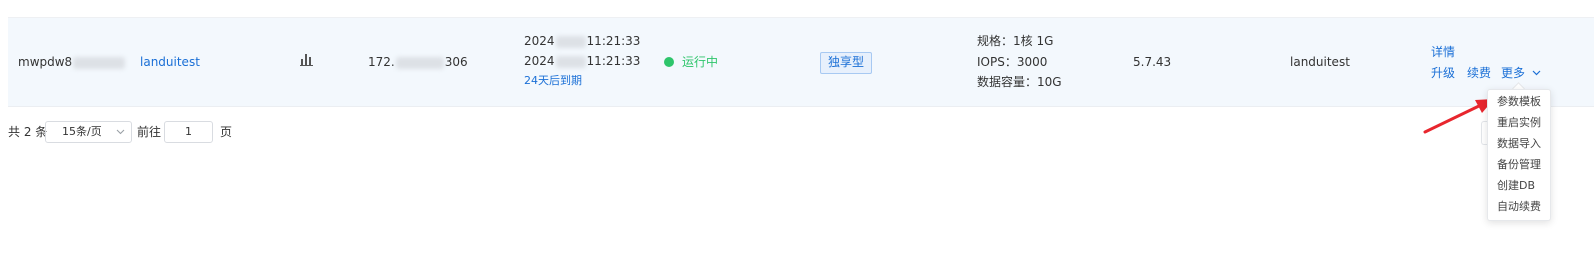 This screenshot has width=1594, height=261. What do you see at coordinates (28, 132) in the screenshot?
I see `pagination-total: 共 2 条` at bounding box center [28, 132].